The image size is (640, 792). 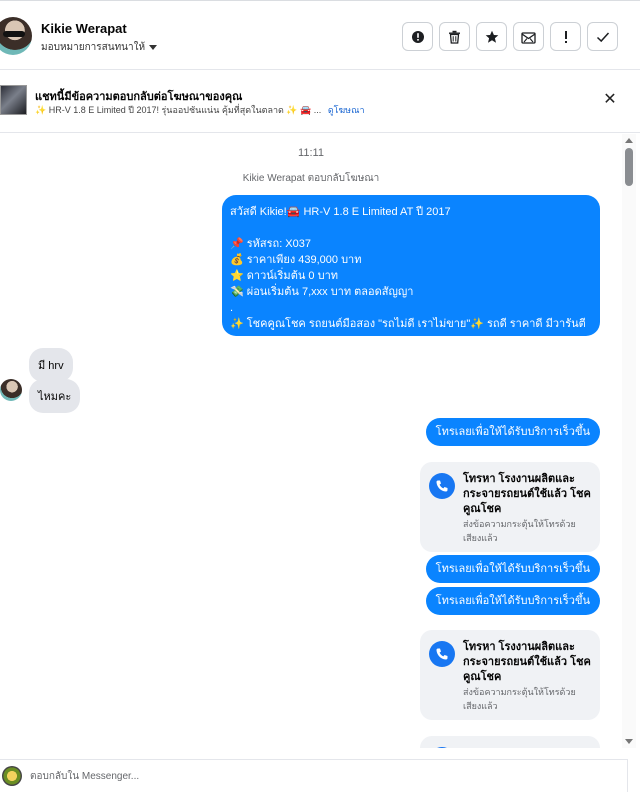 I want to click on alert-circle-icon, so click(x=417, y=36).